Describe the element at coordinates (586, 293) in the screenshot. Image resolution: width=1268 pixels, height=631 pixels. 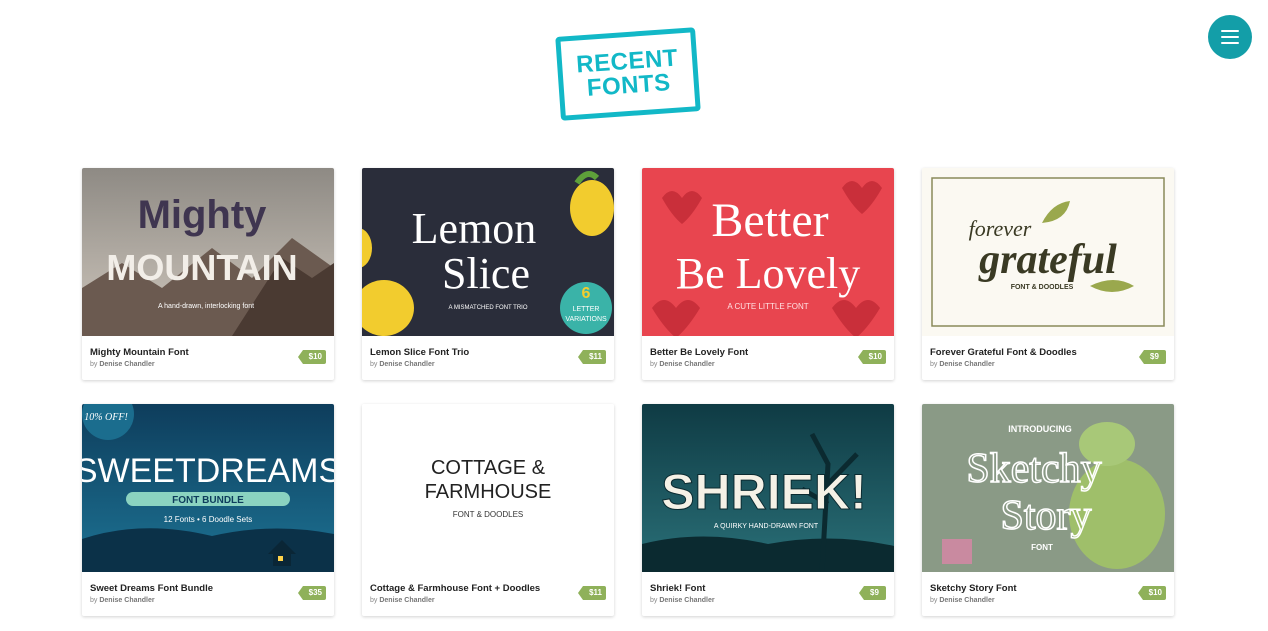
I see `art-badge: 6` at that location.